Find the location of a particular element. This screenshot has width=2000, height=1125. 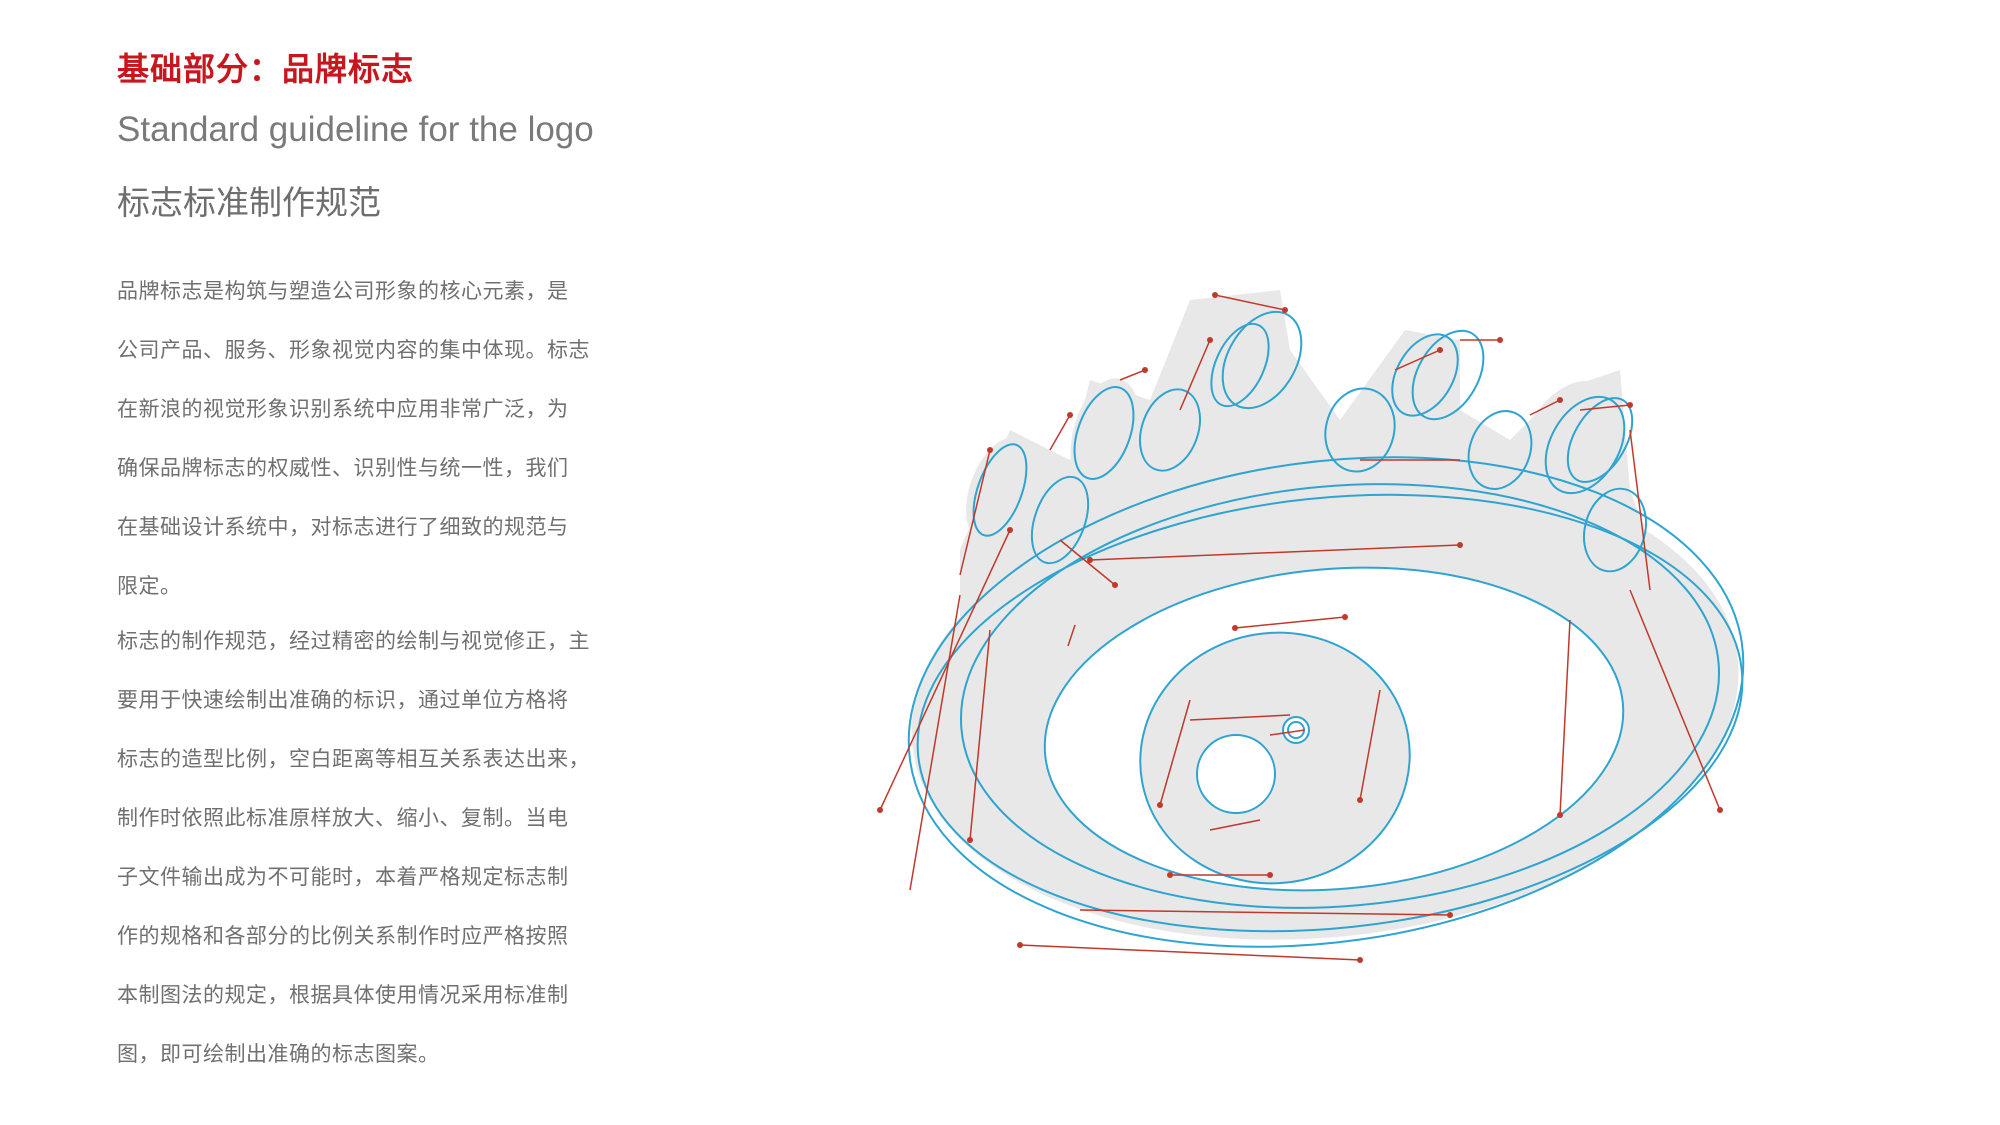

paragraph-line: 标志的造型比例，空白距离等相互关系表达出来， is located at coordinates (353, 759).